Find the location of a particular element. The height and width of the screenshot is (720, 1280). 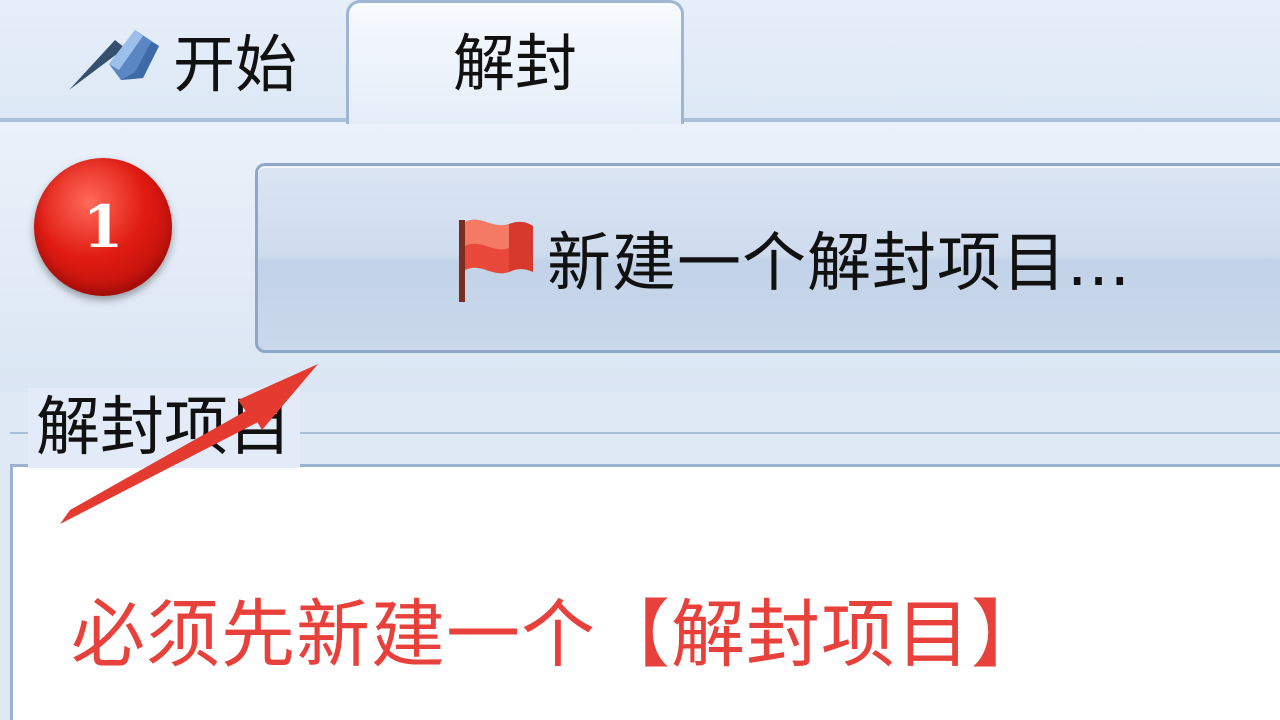

tab-unseal-label: 解封 is located at coordinates (514, 63).